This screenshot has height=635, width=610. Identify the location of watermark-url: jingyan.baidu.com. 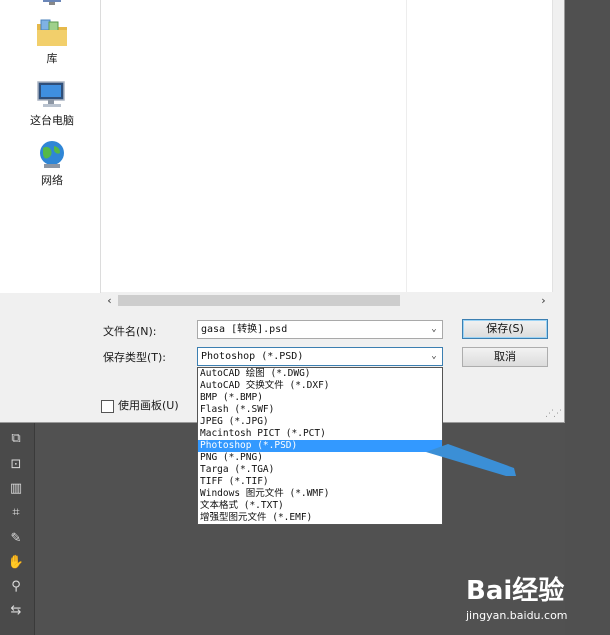
(517, 615).